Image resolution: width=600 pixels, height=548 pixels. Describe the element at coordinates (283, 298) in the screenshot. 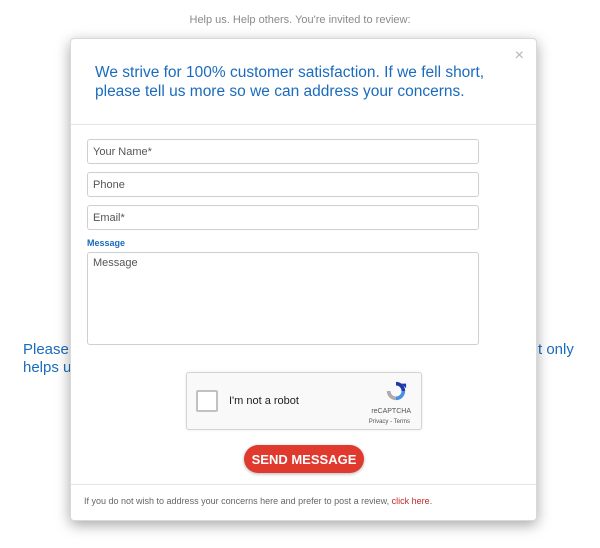

I see `message-field` at that location.